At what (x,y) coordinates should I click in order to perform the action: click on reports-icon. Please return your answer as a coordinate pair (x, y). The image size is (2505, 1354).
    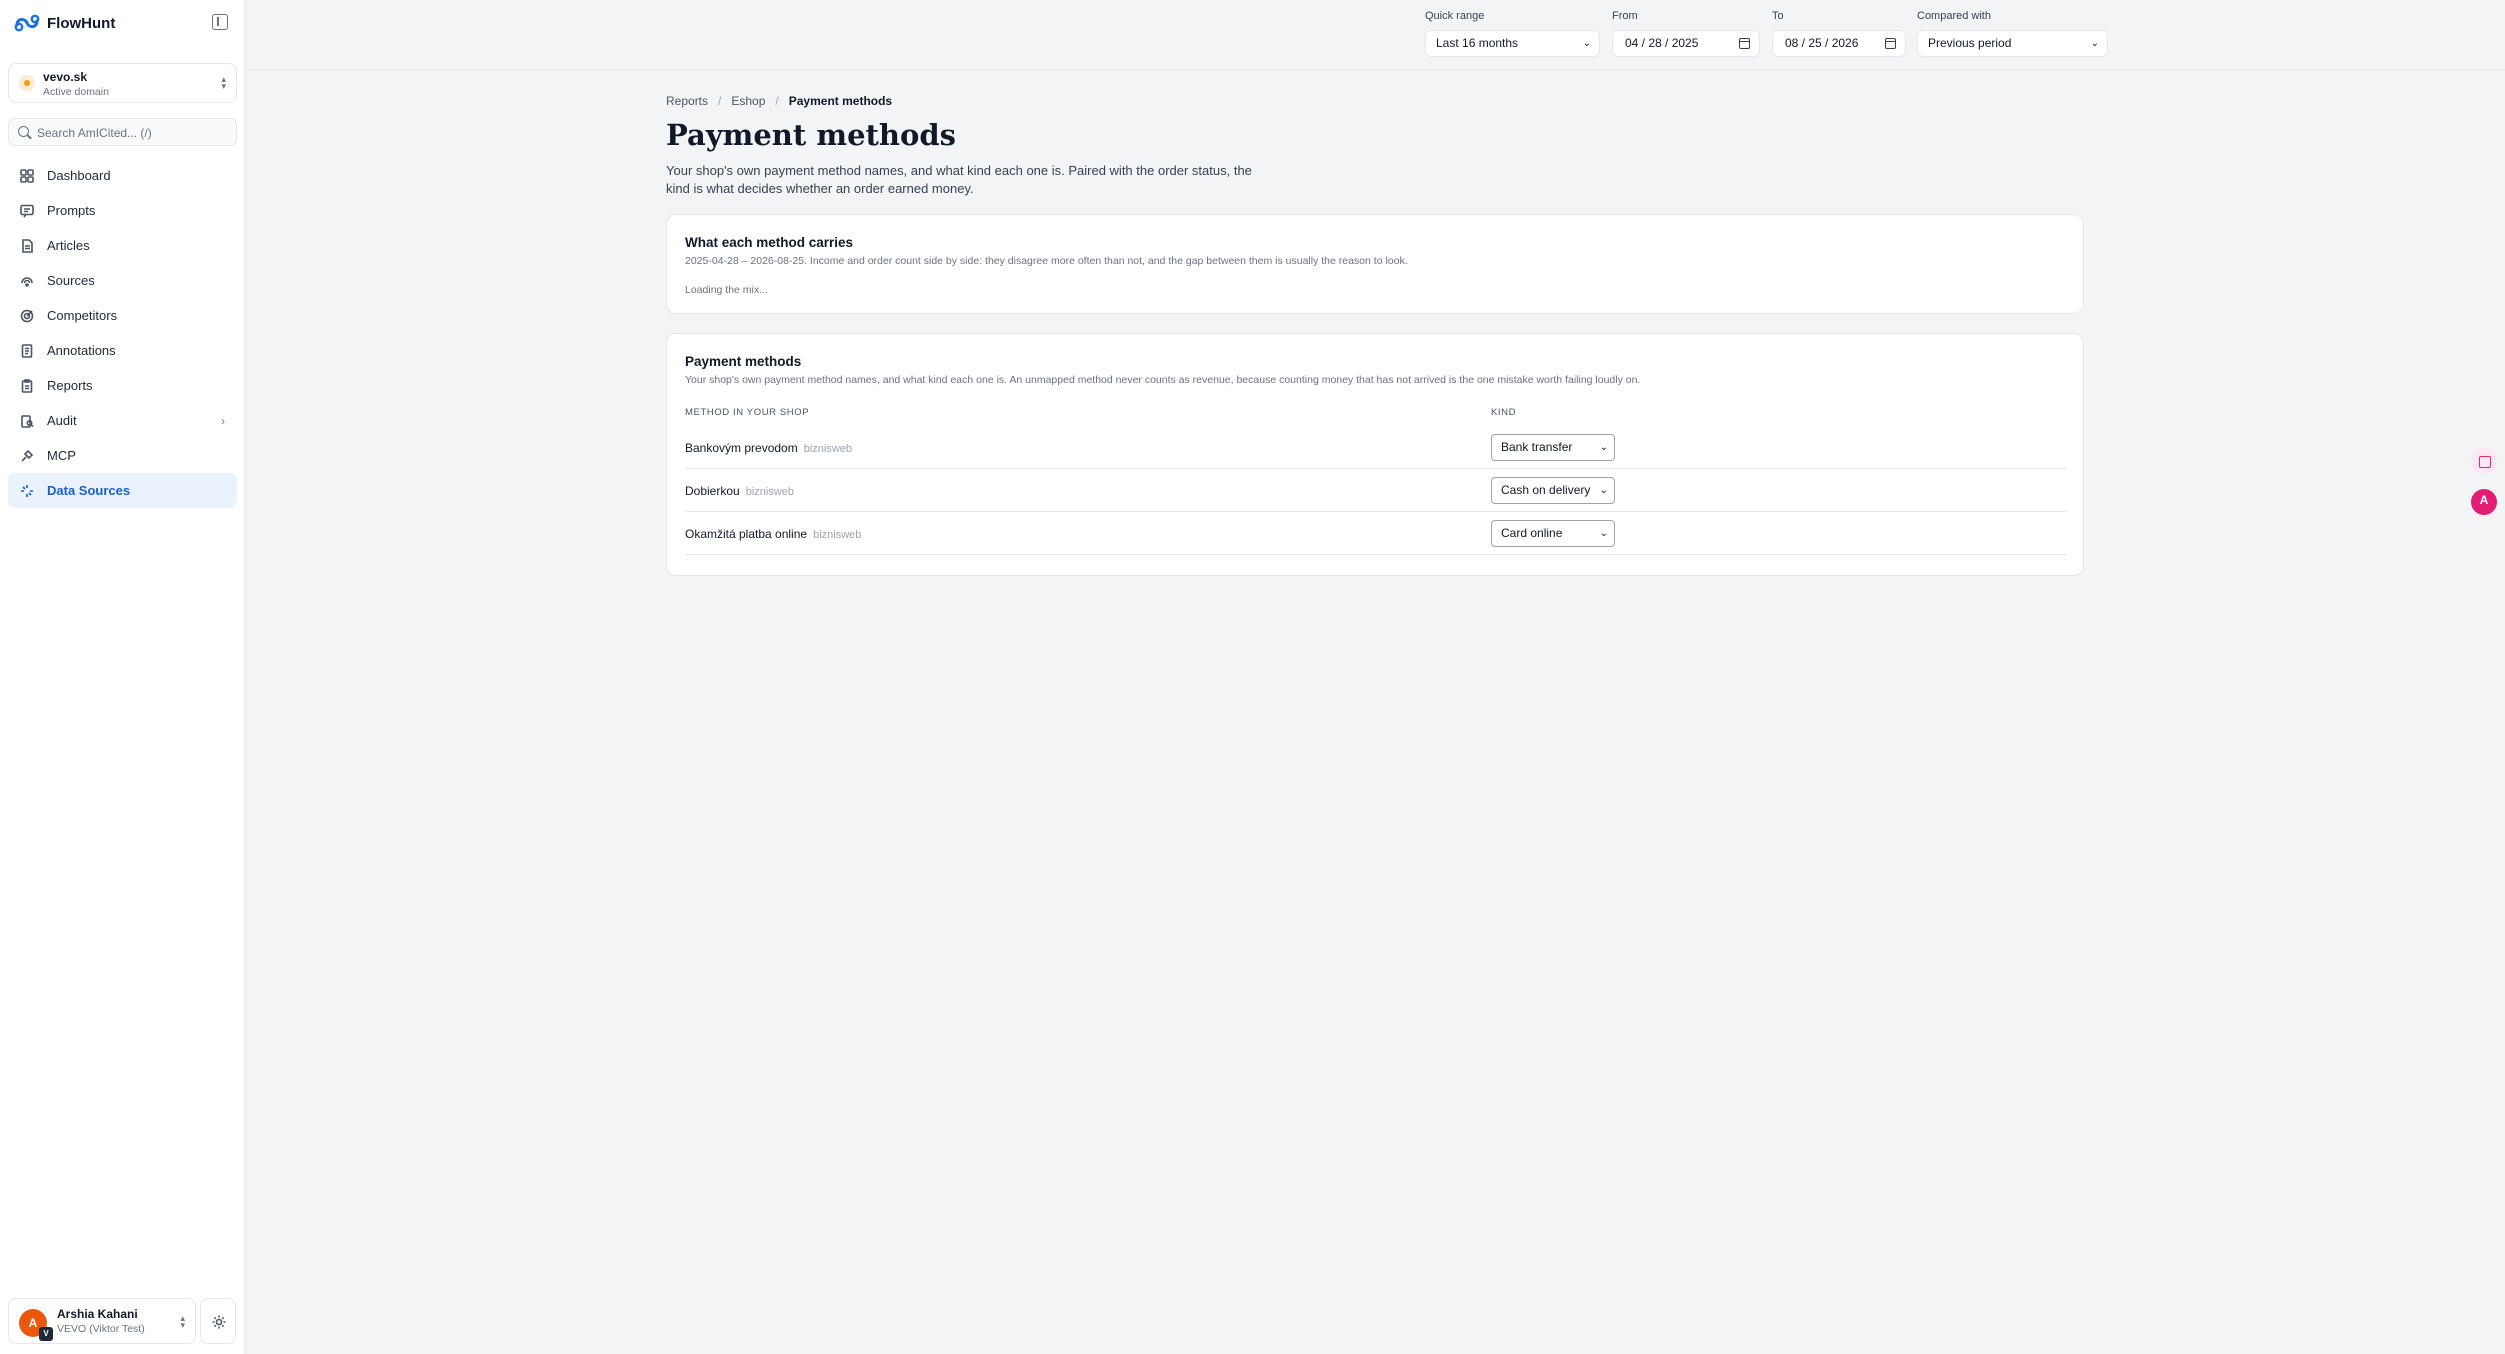
    Looking at the image, I should click on (27, 385).